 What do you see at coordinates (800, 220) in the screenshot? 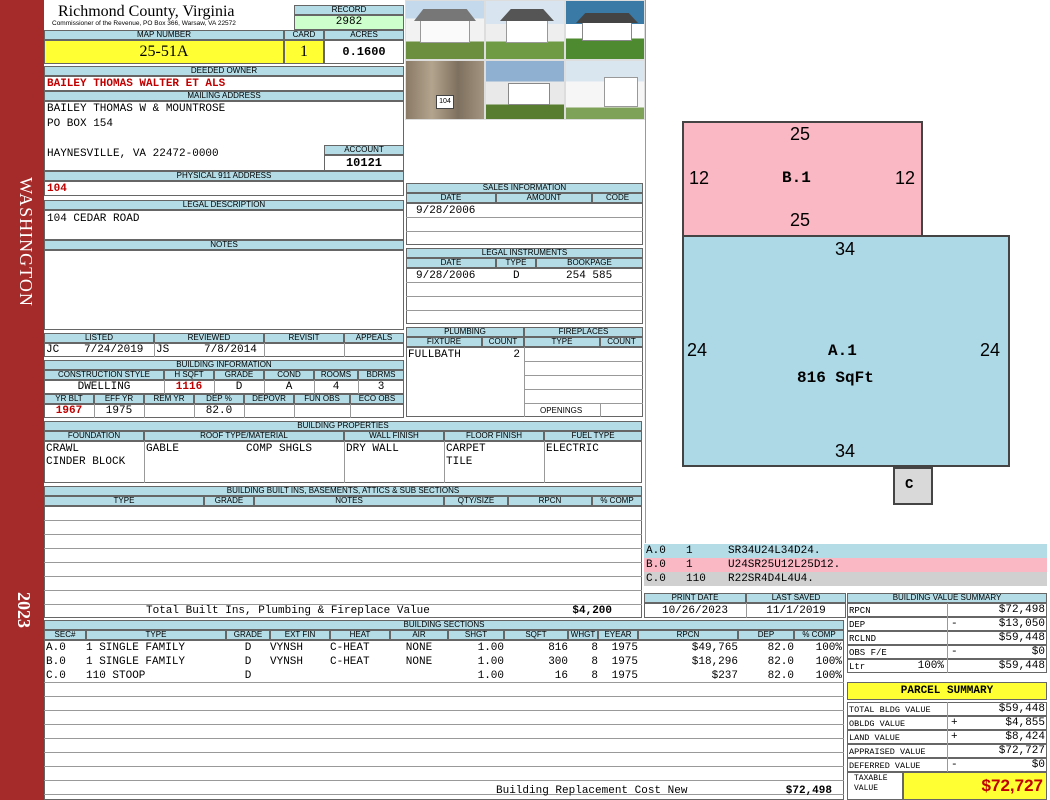
I see `sketch-b-bottom: 25` at bounding box center [800, 220].